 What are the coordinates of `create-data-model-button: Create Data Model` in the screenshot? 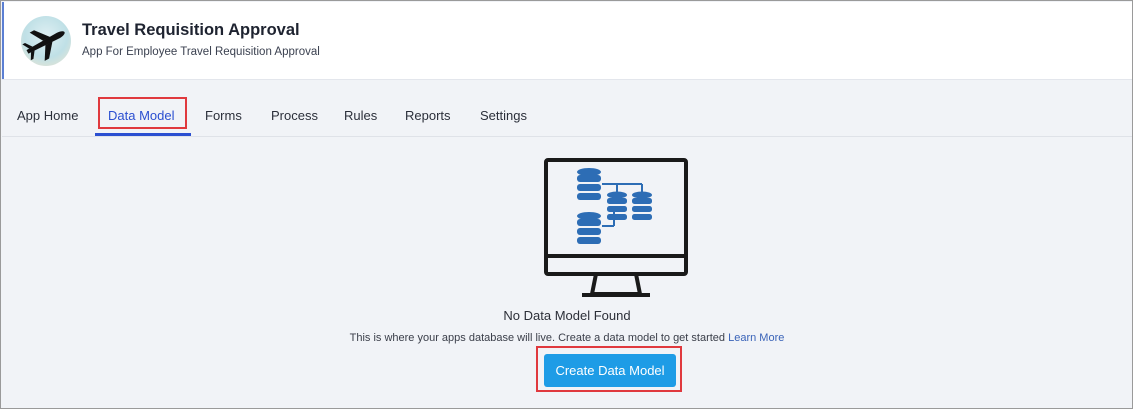 It's located at (610, 370).